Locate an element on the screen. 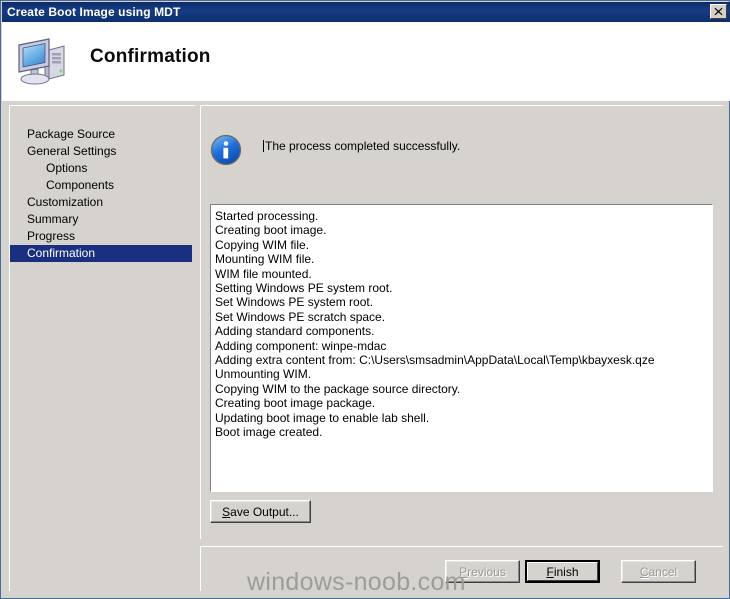  close-icon is located at coordinates (718, 11).